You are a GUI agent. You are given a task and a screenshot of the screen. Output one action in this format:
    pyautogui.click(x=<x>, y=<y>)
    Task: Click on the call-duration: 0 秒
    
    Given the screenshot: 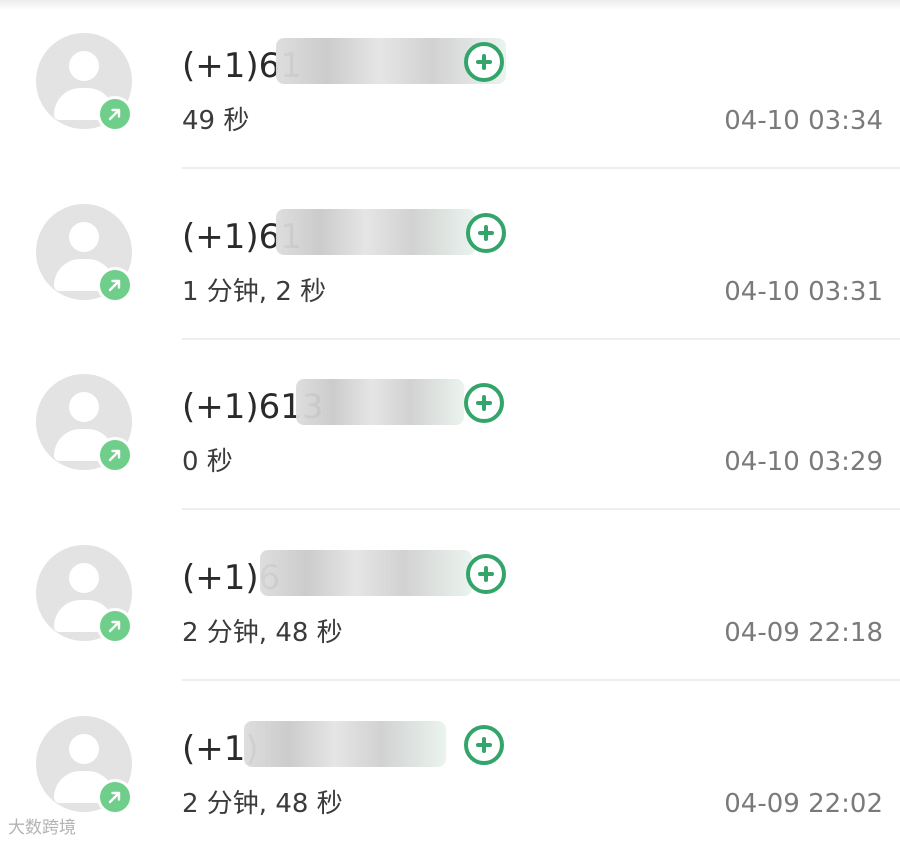 What is the action you would take?
    pyautogui.click(x=207, y=462)
    